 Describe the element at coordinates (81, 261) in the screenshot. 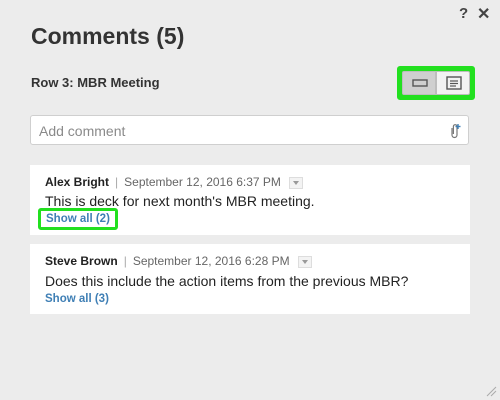

I see `comment-author: Steve Brown` at that location.